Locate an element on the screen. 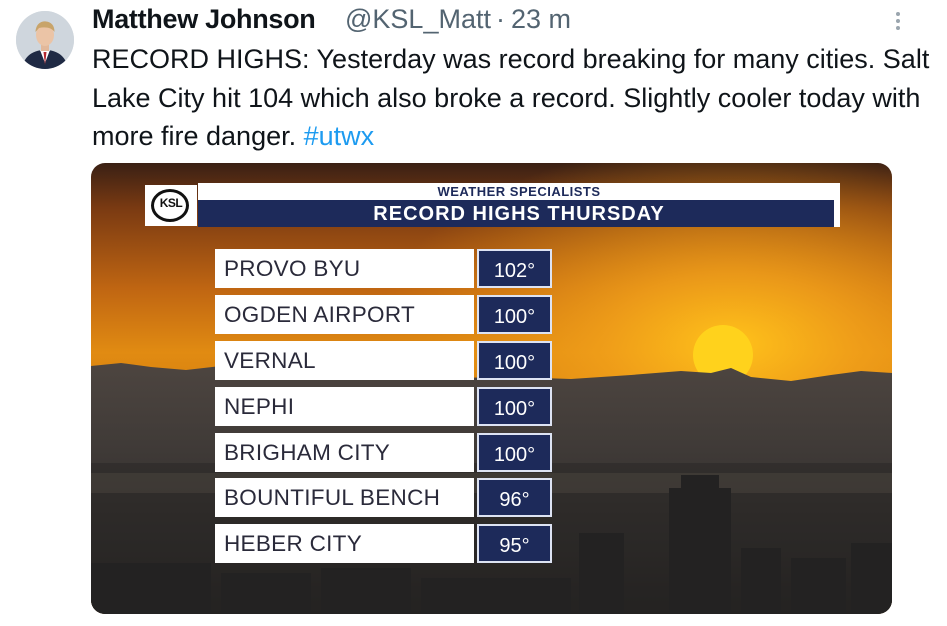  city-temp: 96° is located at coordinates (514, 497).